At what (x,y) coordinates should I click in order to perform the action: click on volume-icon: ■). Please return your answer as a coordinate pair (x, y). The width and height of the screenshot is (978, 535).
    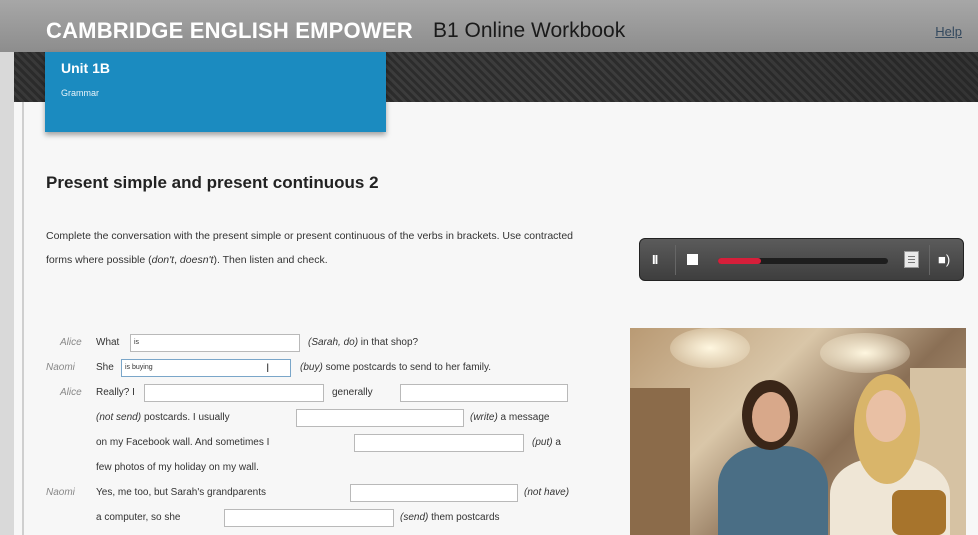
    Looking at the image, I should click on (944, 260).